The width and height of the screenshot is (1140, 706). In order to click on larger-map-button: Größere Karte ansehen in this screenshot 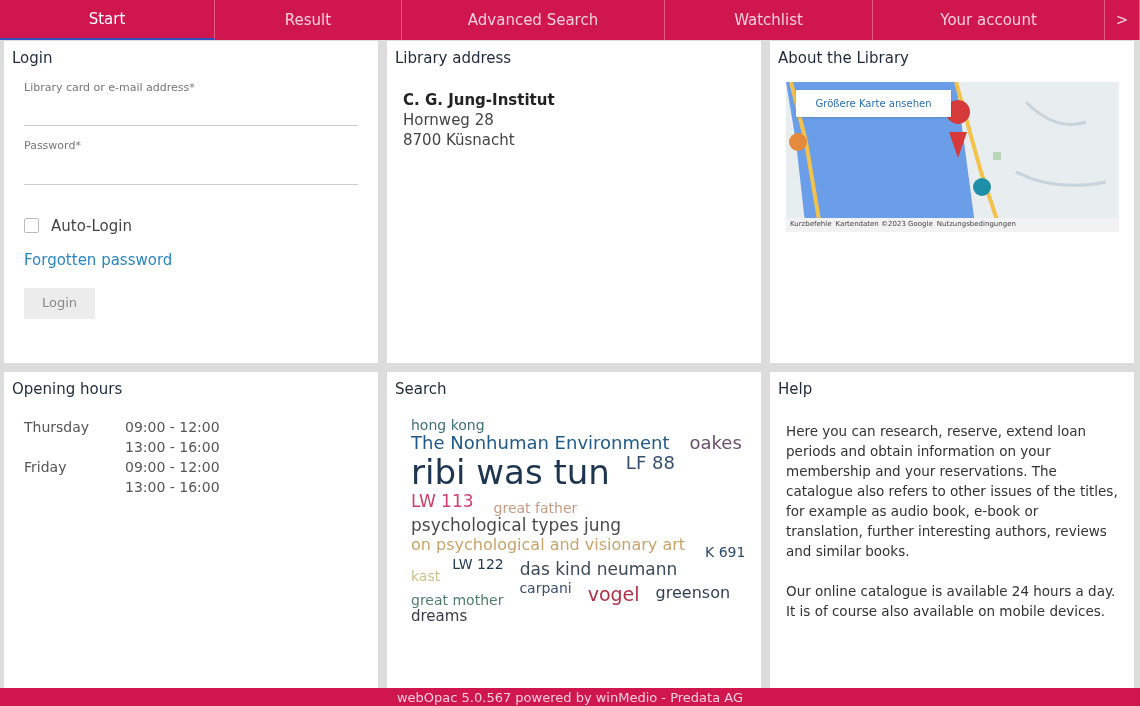, I will do `click(873, 103)`.